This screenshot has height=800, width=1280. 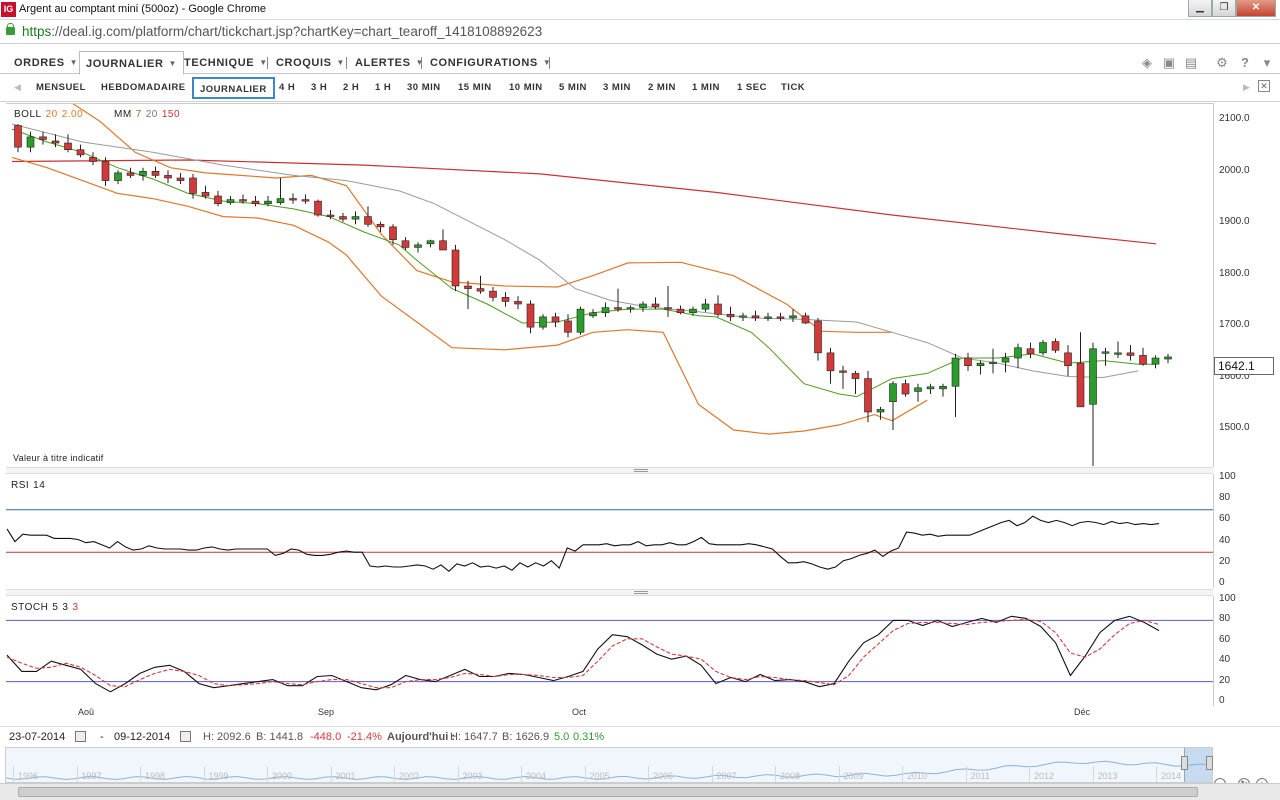 I want to click on tf-5min: 5 MIN, so click(x=573, y=87).